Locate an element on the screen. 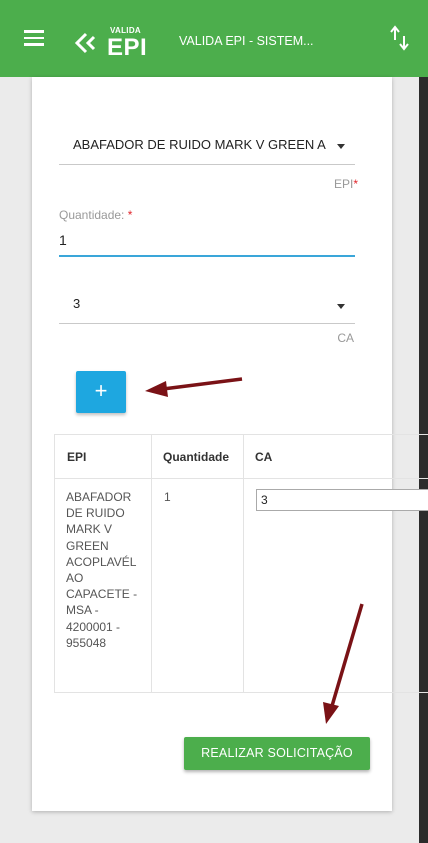 The image size is (428, 843). quantity-label-text: Quantidade: is located at coordinates (92, 215).